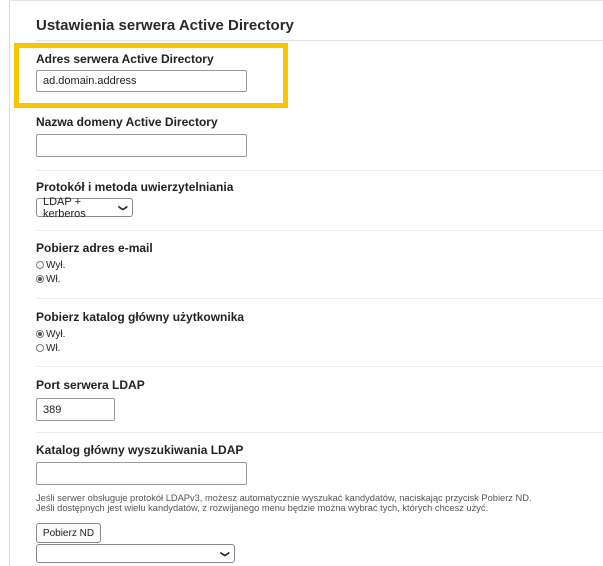 This screenshot has width=603, height=566. Describe the element at coordinates (141, 145) in the screenshot. I see `domain-name-input` at that location.